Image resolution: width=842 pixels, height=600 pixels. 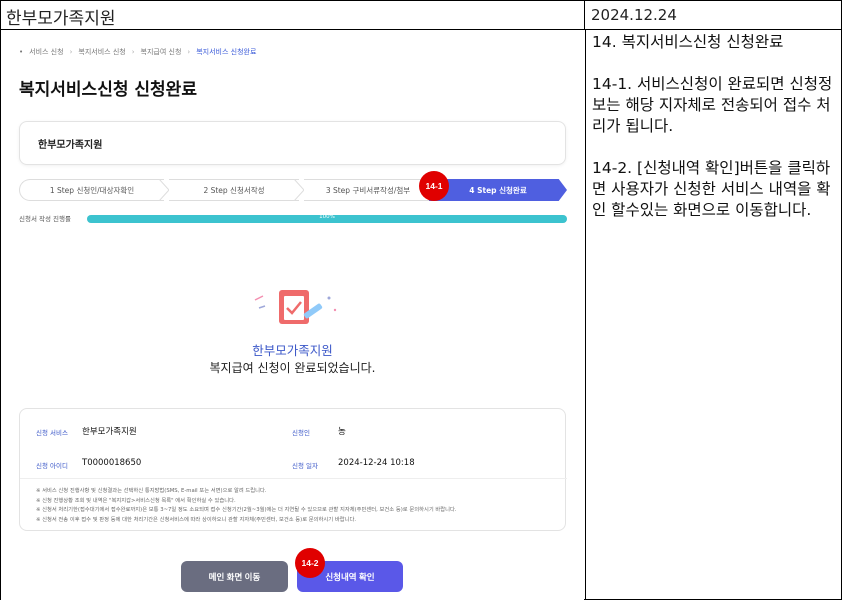 I want to click on header-date: 2024.12.24, so click(x=713, y=15).